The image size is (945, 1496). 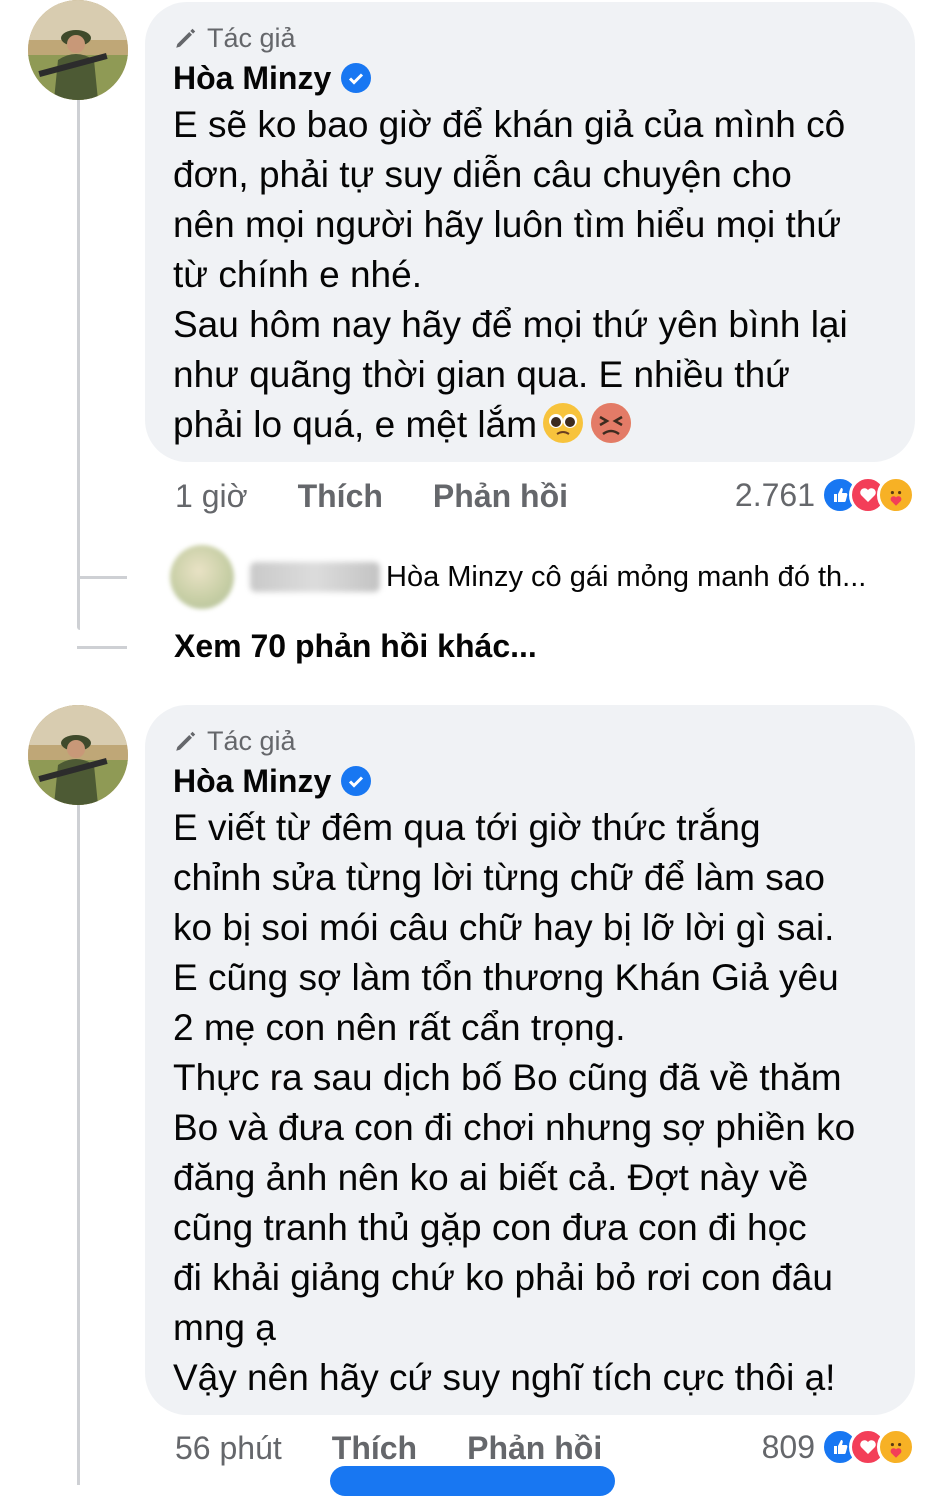 I want to click on comment-time: 56 phút, so click(x=228, y=1448).